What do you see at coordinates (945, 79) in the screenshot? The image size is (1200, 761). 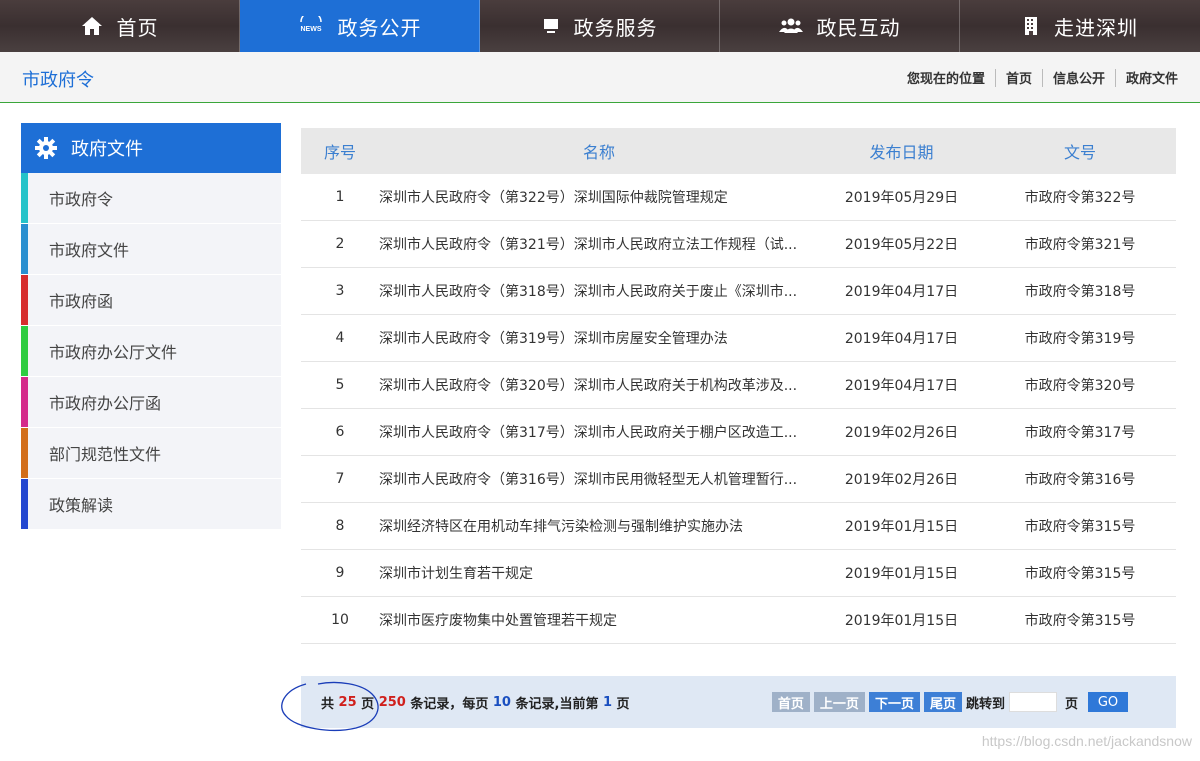 I see `breadcrumb-prefix: 您现在的位置` at bounding box center [945, 79].